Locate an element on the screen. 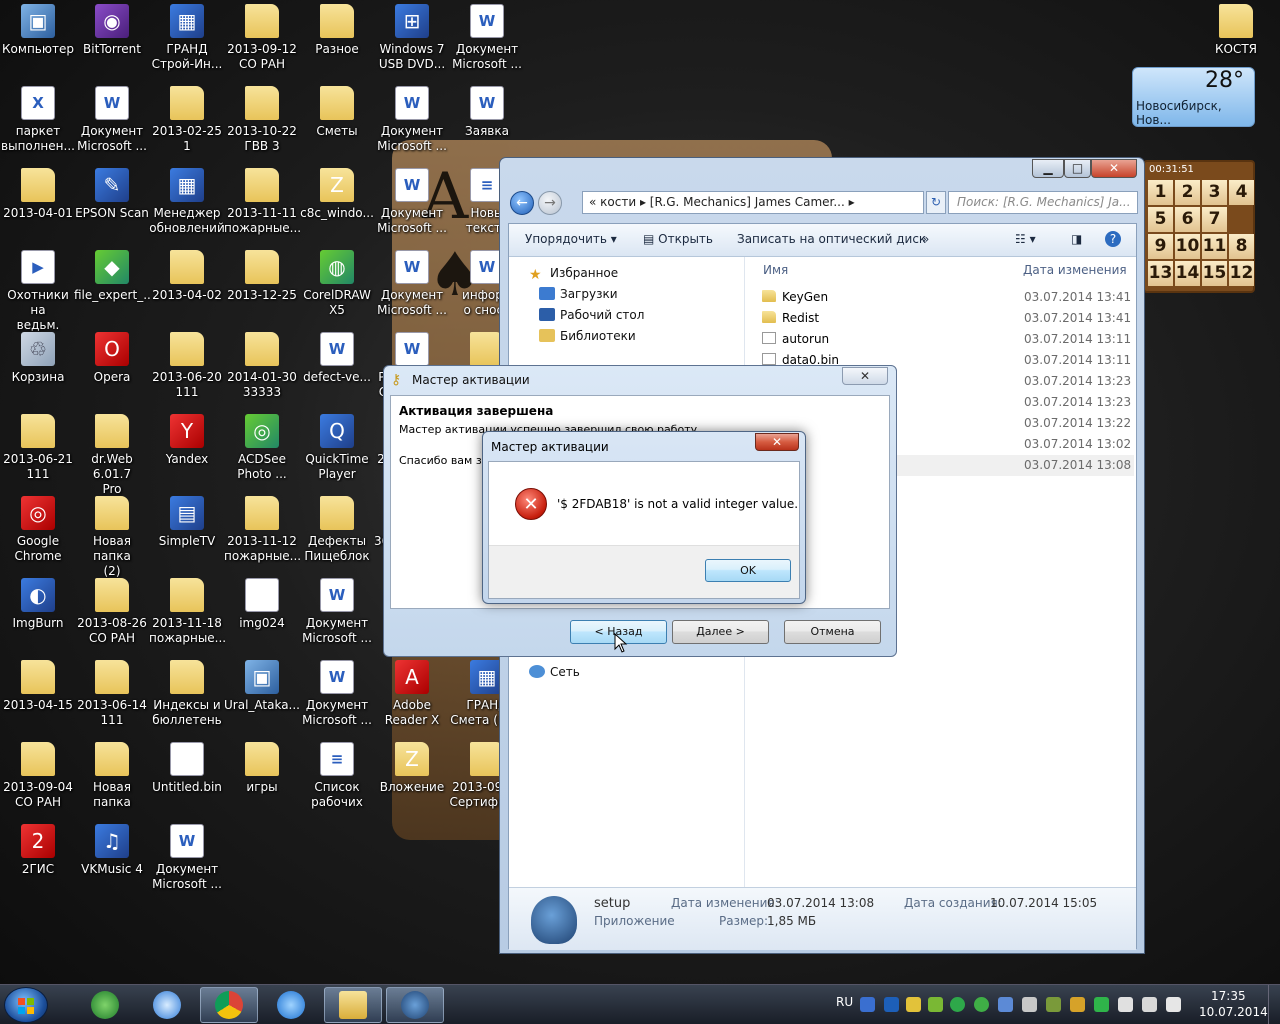 The image size is (1280, 1024). column-name: Имя is located at coordinates (775, 270).